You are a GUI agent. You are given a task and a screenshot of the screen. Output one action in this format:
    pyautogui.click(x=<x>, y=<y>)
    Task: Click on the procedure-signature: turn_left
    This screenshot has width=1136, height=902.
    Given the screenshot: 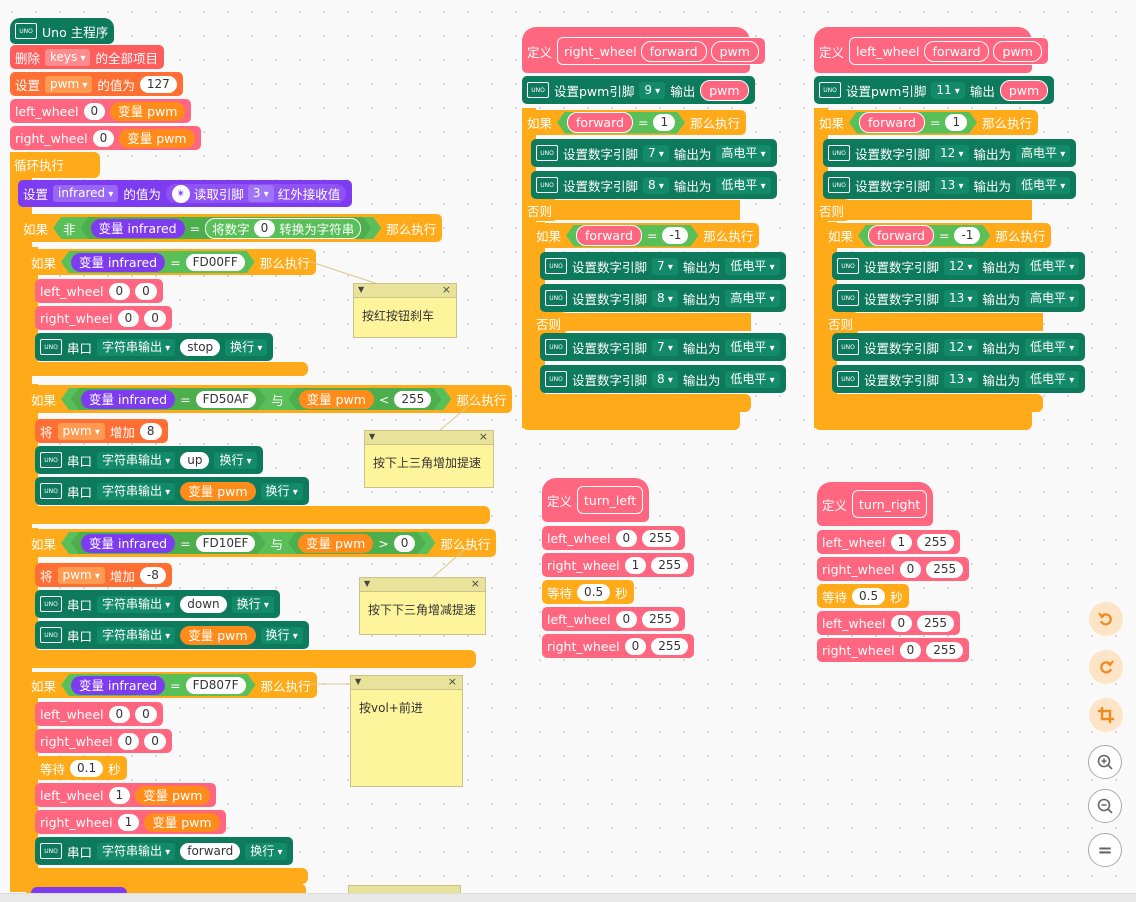 What is the action you would take?
    pyautogui.click(x=610, y=500)
    